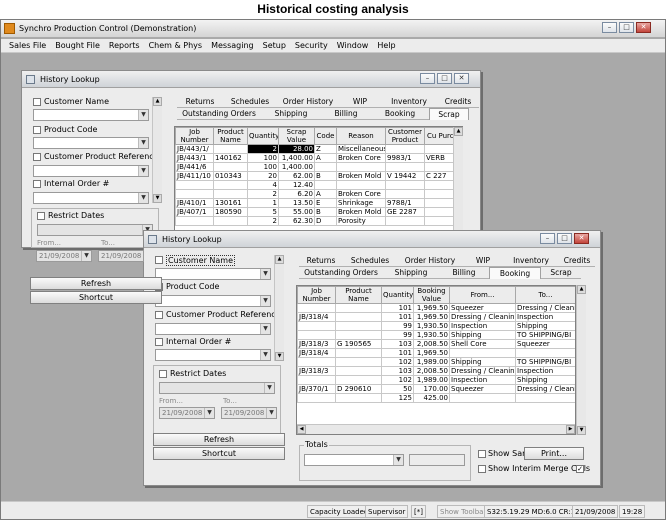 This screenshot has width=666, height=520. Describe the element at coordinates (318, 167) in the screenshot. I see `table-row: JB/441/6 100 1,400.00` at that location.